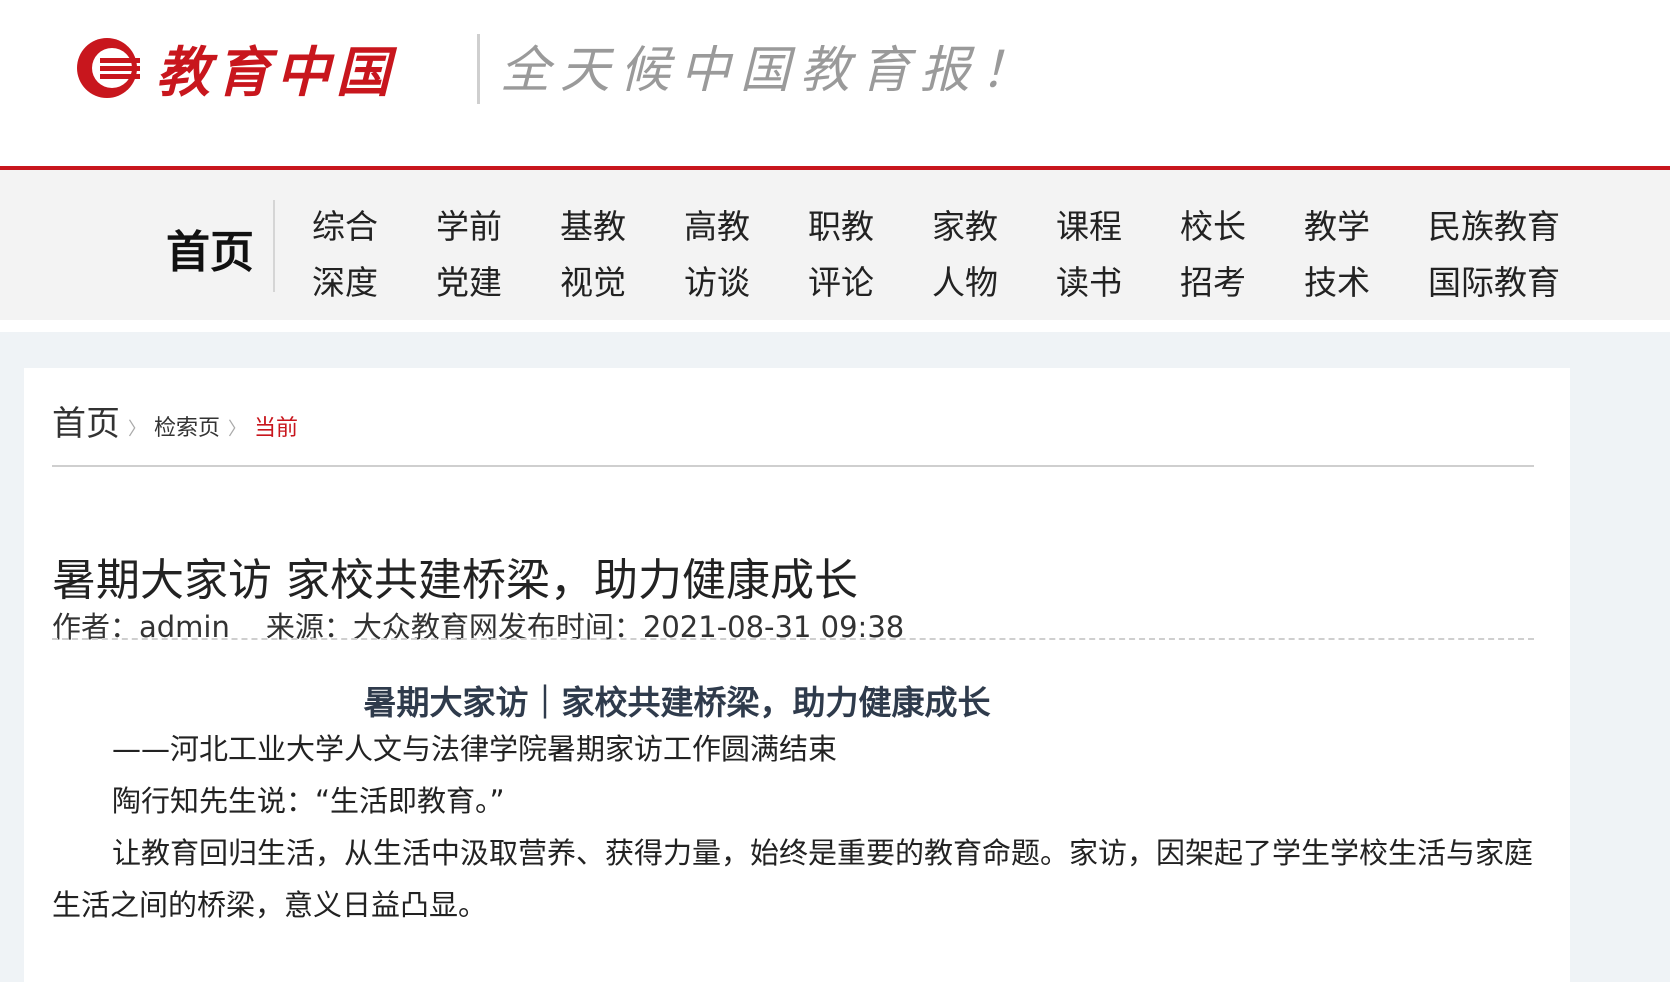 The image size is (1670, 982). Describe the element at coordinates (994, 280) in the screenshot. I see `nav-item-renwu: 人物` at that location.